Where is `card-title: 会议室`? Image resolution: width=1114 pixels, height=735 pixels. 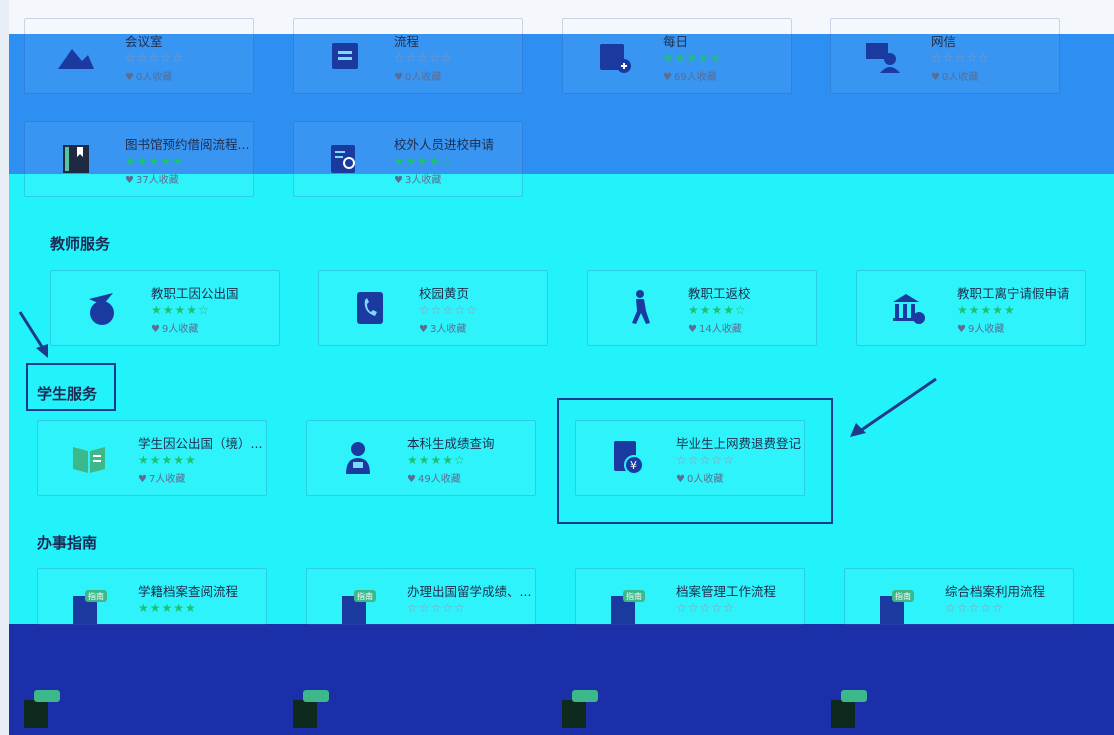 card-title: 会议室 is located at coordinates (144, 41).